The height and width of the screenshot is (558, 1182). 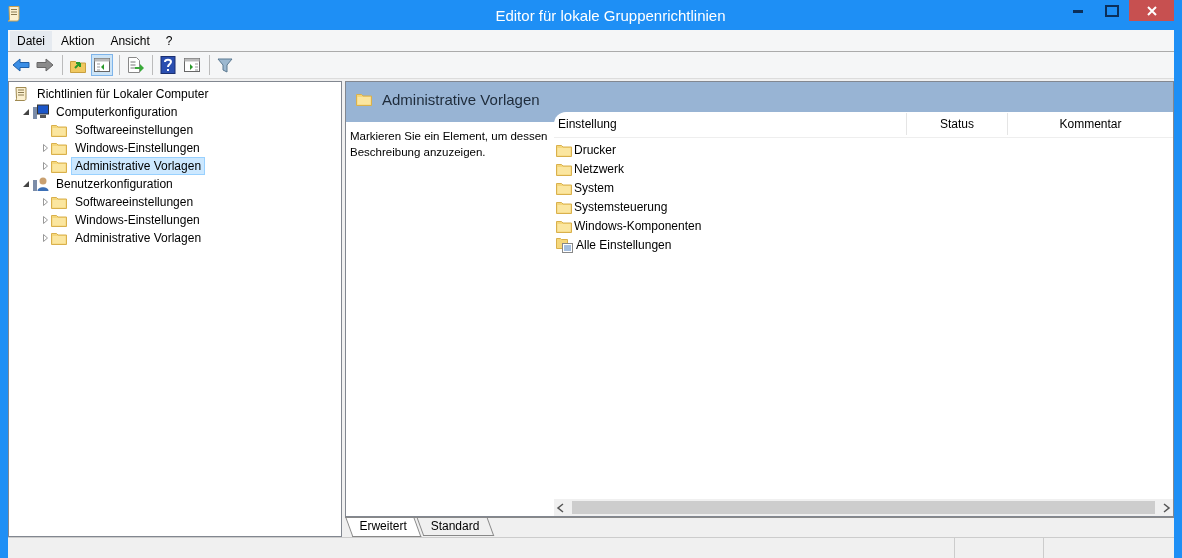 I want to click on minimize-icon, so click(x=1078, y=11).